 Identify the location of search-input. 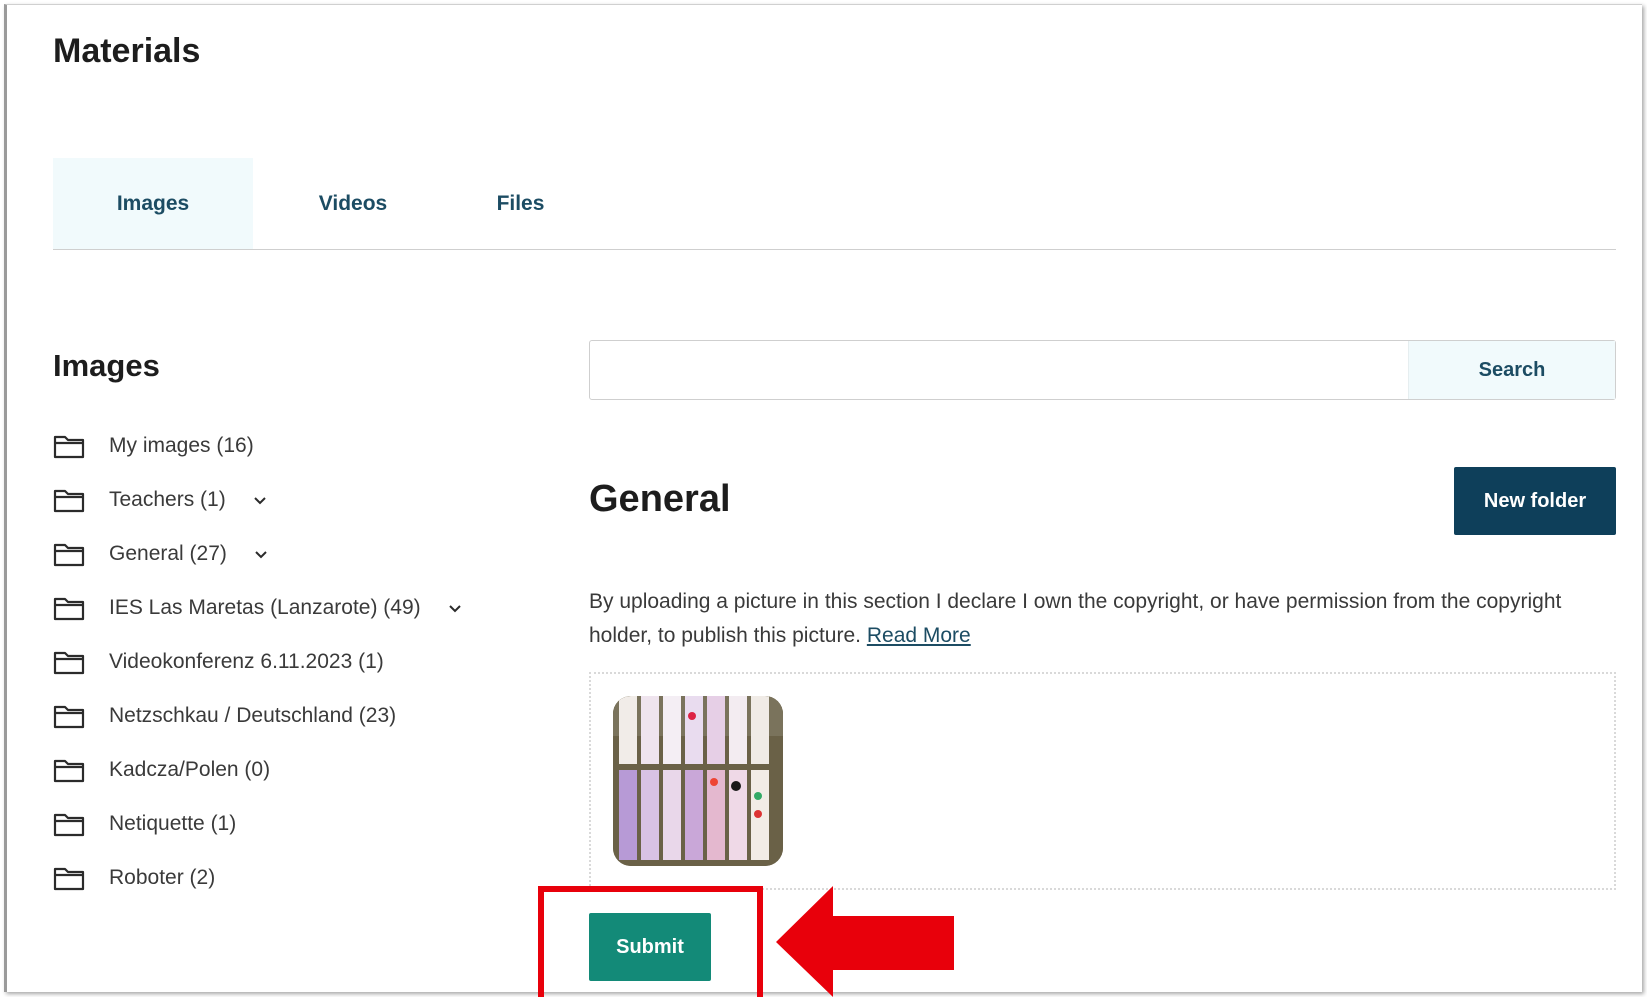
(999, 370).